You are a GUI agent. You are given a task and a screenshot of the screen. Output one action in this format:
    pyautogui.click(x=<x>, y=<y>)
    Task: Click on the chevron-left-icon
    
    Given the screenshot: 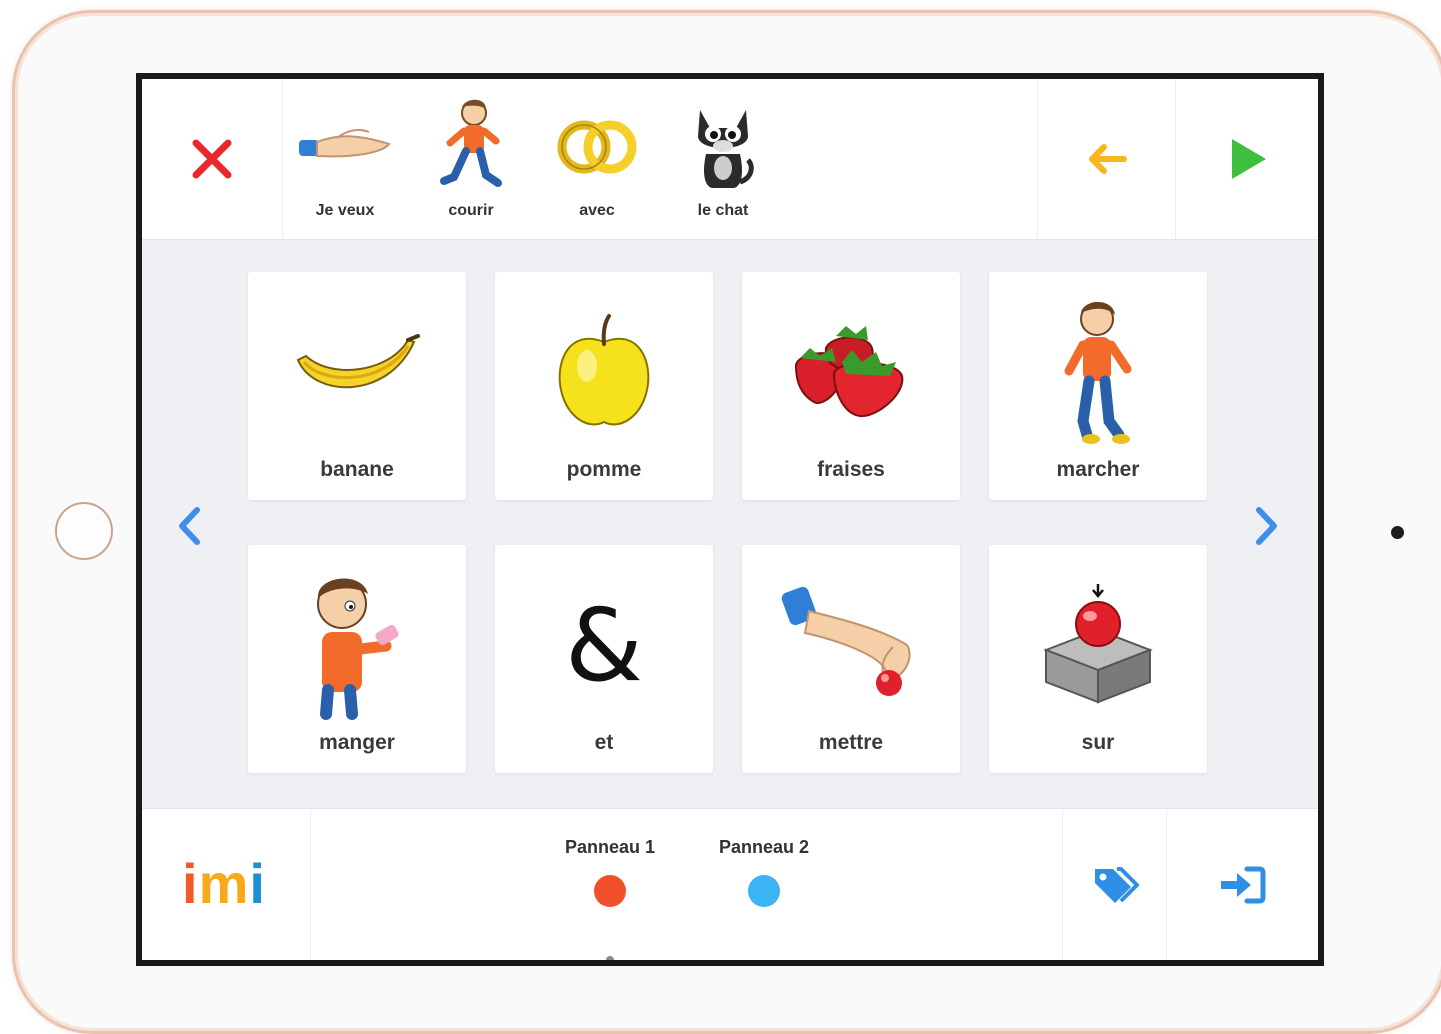 What is the action you would take?
    pyautogui.click(x=189, y=526)
    